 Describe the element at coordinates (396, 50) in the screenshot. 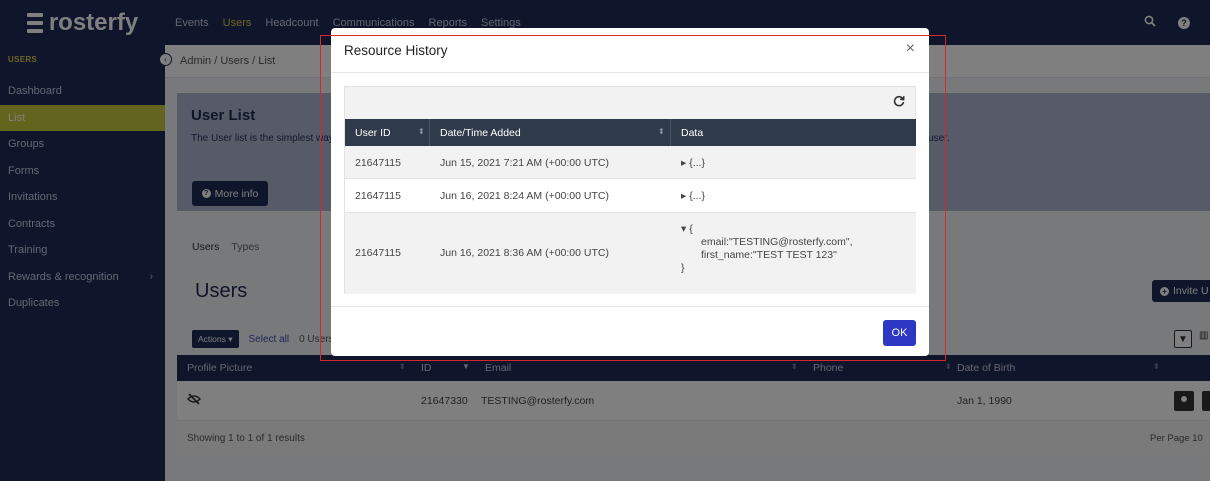

I see `modal-title: Resource History` at that location.